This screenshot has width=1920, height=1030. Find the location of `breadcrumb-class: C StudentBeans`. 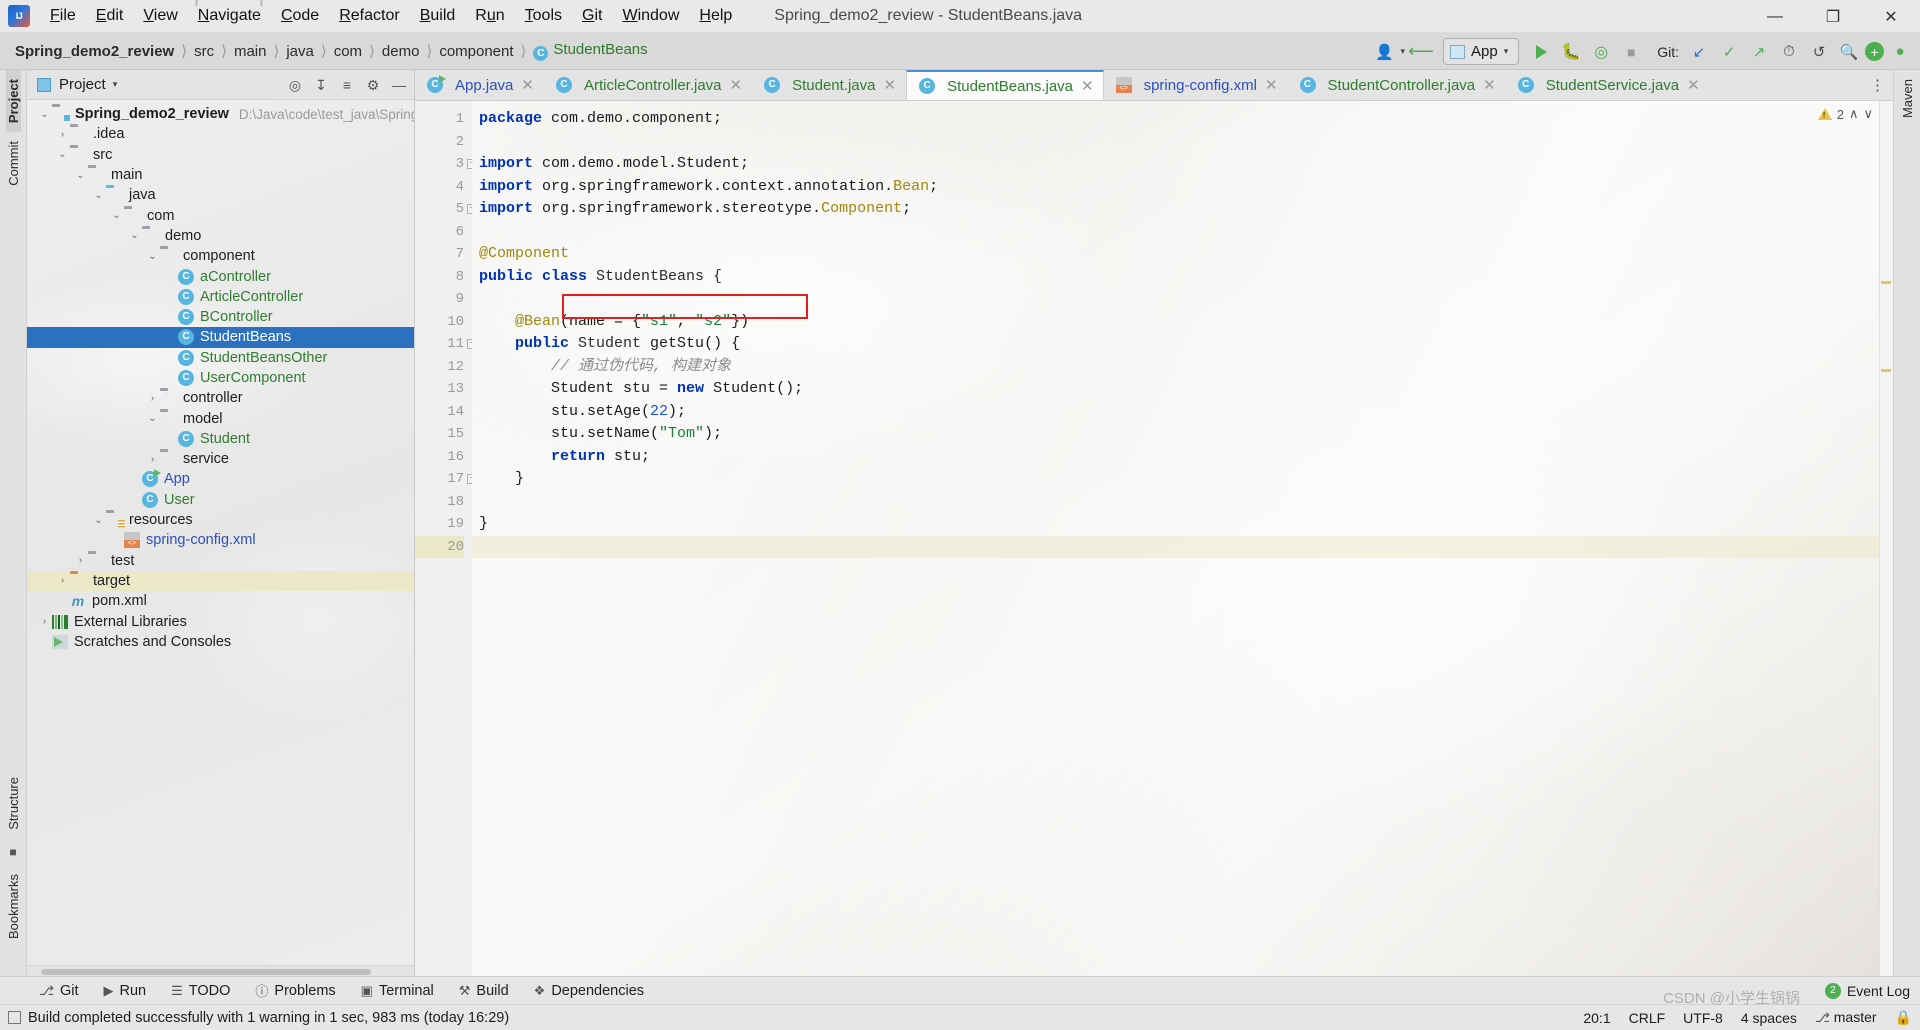

breadcrumb-class: C StudentBeans is located at coordinates (590, 51).